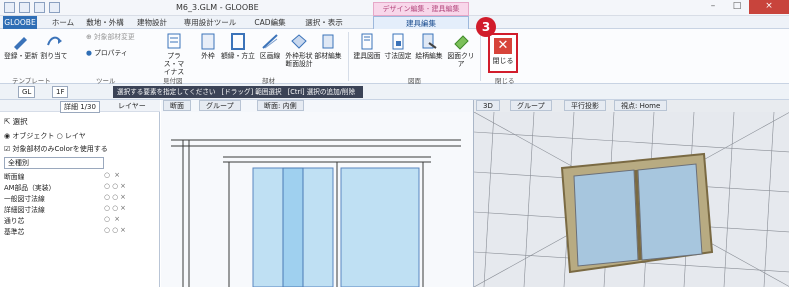 This screenshot has height=287, width=789. What do you see at coordinates (220, 105) in the screenshot?
I see `tab-group: グループ` at bounding box center [220, 105].